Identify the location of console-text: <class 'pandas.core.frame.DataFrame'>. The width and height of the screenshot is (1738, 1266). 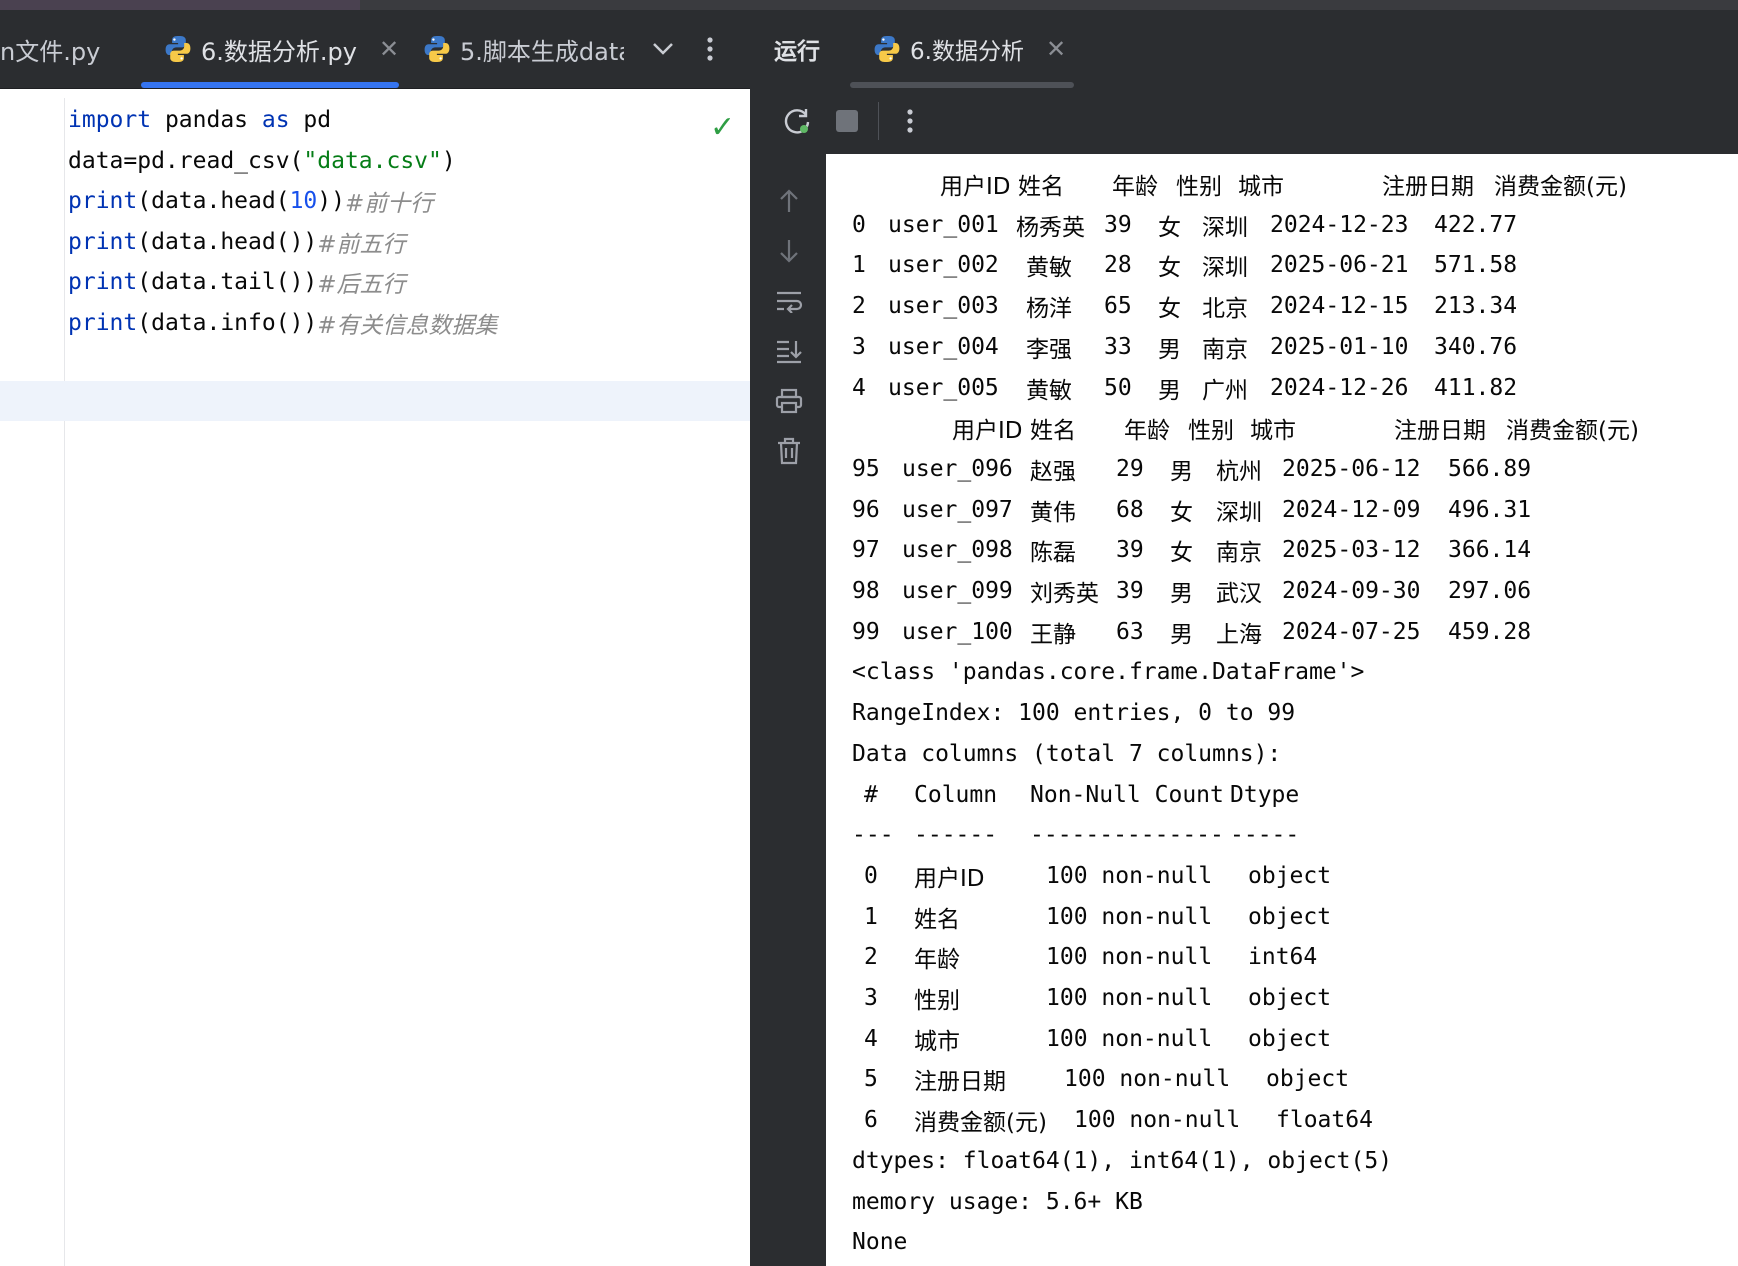
(1108, 672).